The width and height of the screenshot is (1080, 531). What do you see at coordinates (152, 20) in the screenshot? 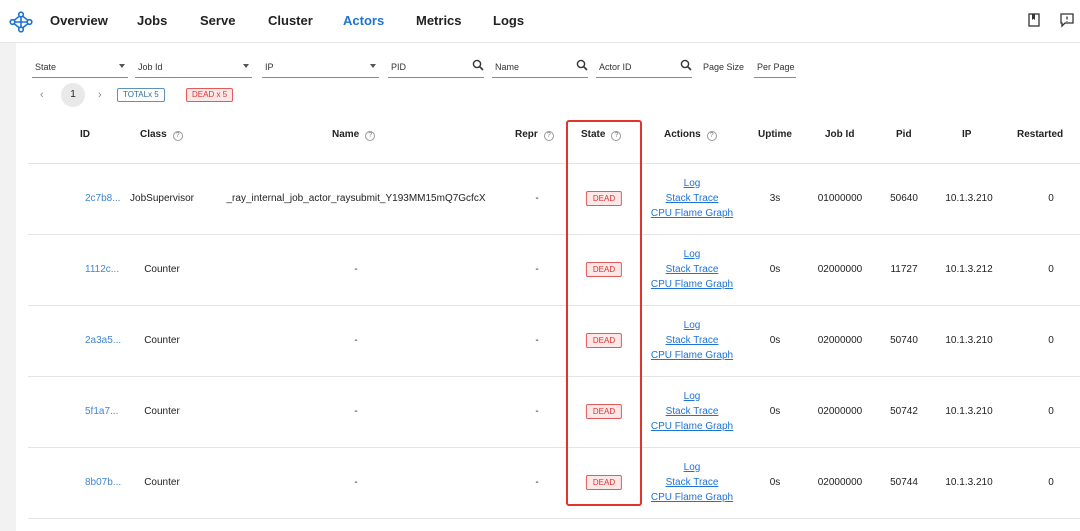
I see `nav-jobs: Jobs` at bounding box center [152, 20].